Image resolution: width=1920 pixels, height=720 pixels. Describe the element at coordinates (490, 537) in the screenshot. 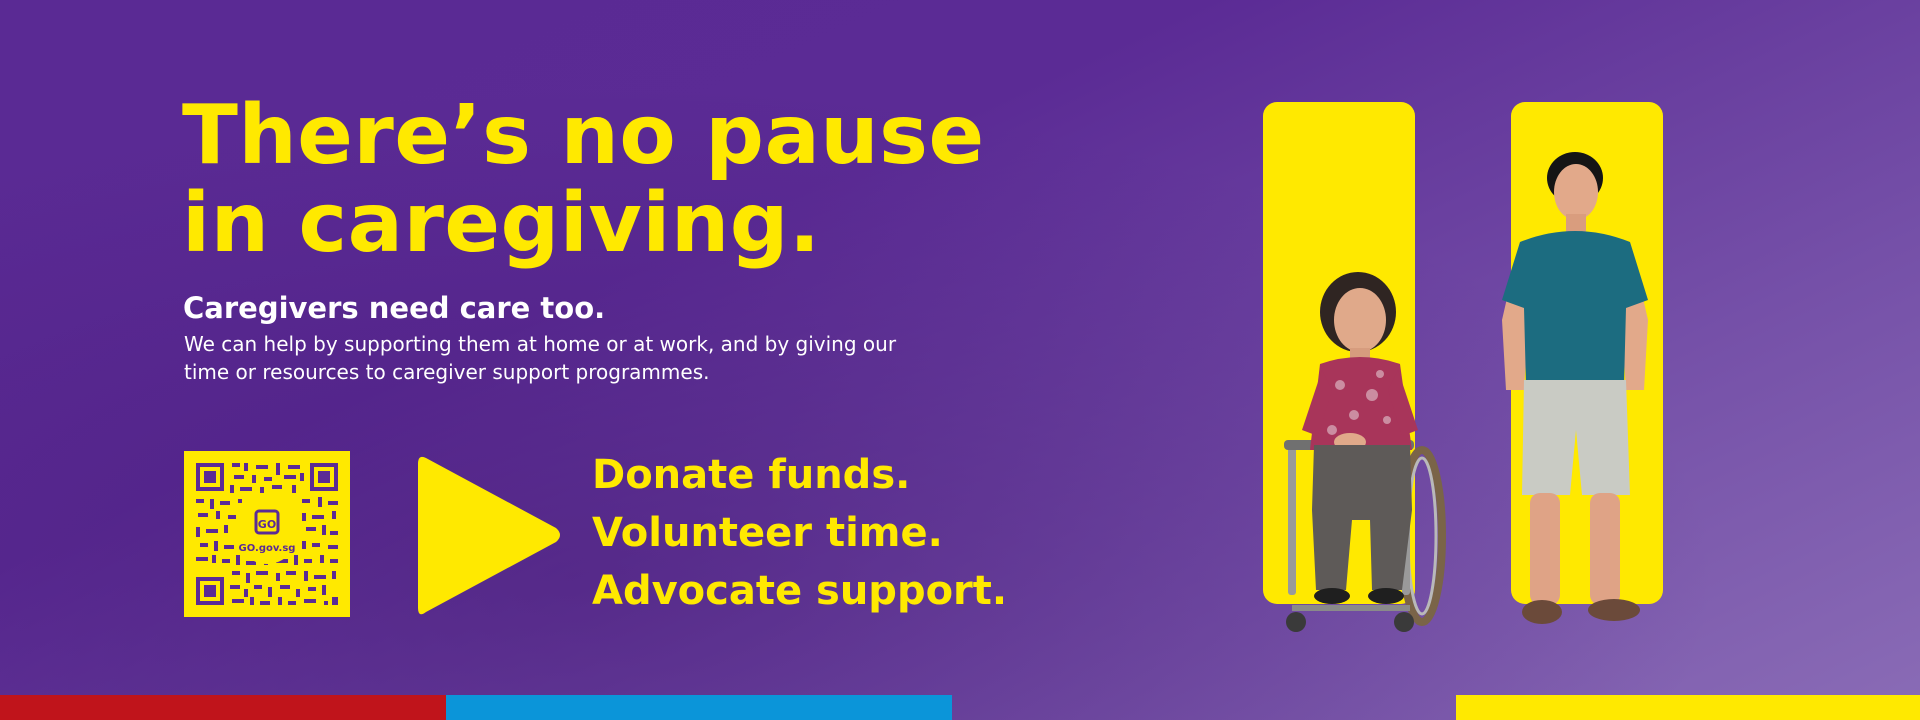

I see `play-arrow-icon` at that location.